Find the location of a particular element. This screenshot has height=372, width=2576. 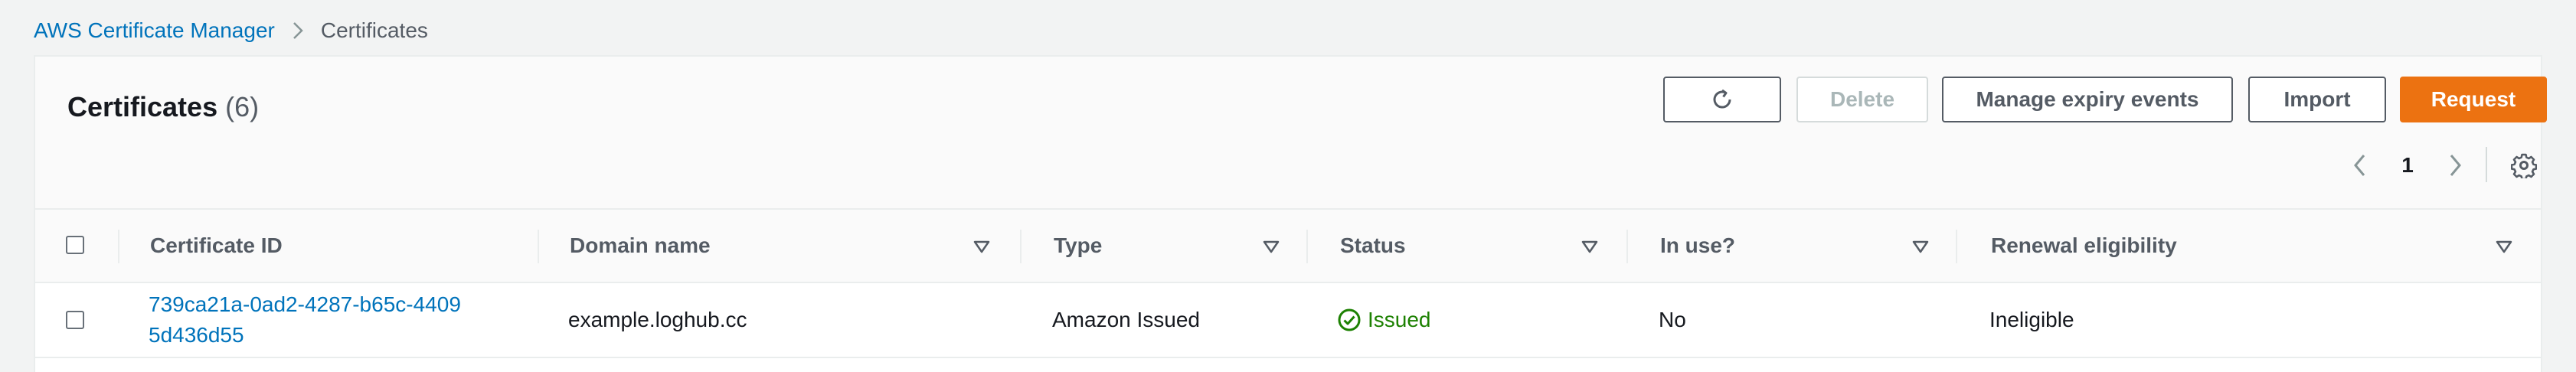

cell-renewal-eligibility: Ineligible is located at coordinates (2031, 319).